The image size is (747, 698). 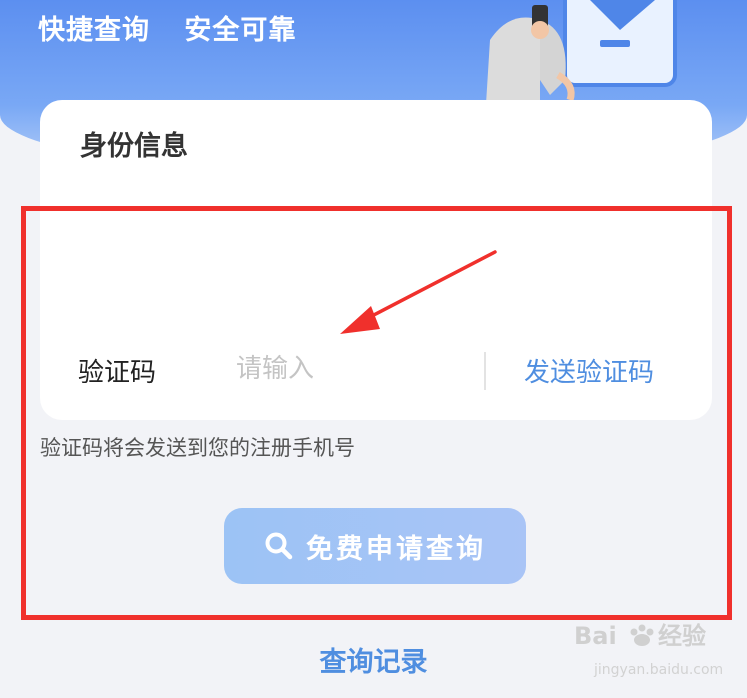 What do you see at coordinates (682, 636) in the screenshot?
I see `svg-text: 经验` at bounding box center [682, 636].